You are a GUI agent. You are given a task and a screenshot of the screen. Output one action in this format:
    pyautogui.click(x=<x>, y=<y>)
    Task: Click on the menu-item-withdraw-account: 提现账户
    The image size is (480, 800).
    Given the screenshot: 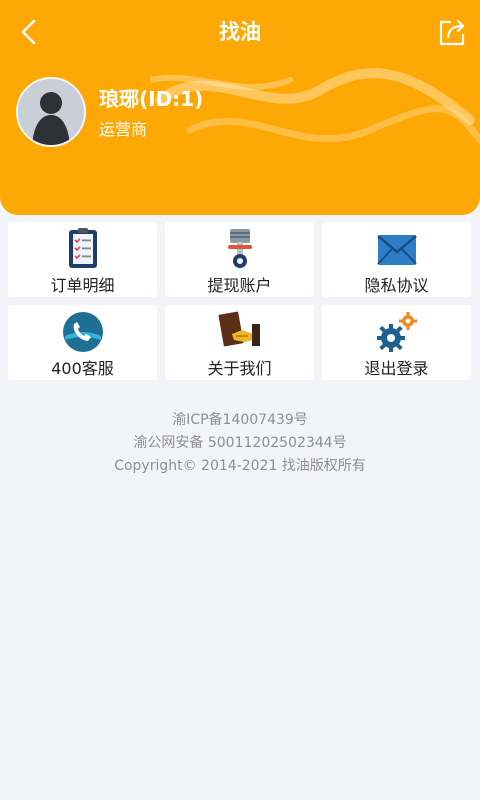 What is the action you would take?
    pyautogui.click(x=239, y=259)
    